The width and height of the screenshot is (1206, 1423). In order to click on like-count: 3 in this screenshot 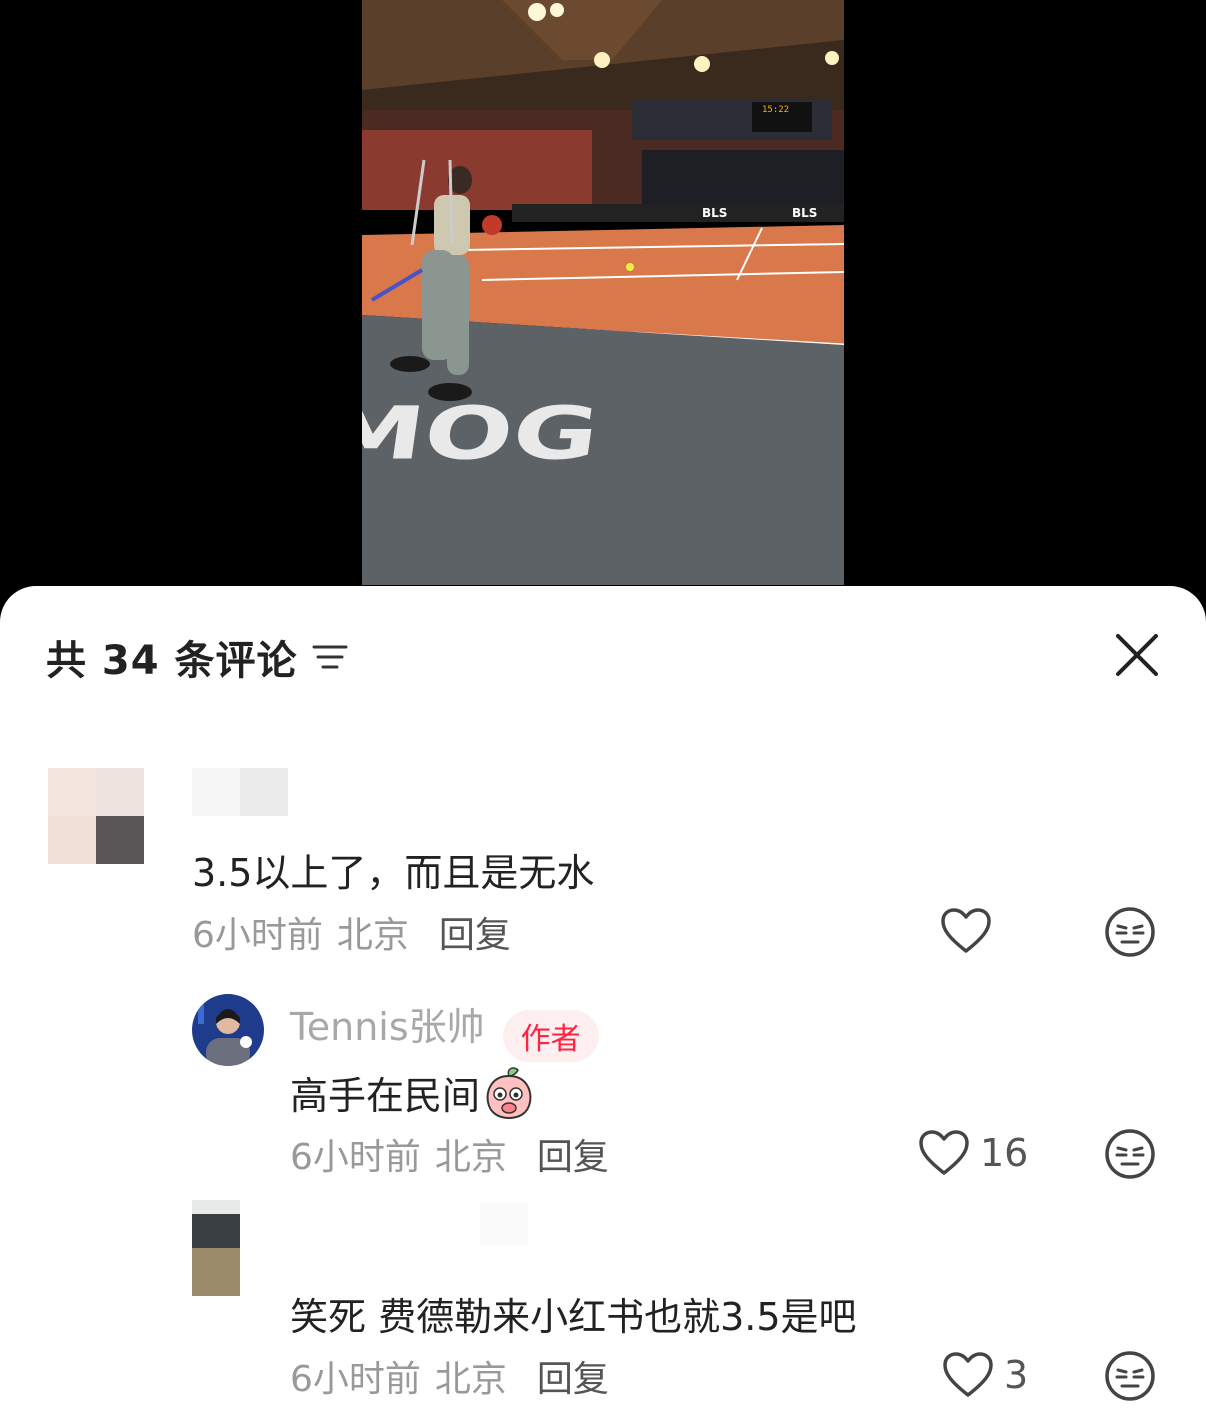, I will do `click(1016, 1375)`.